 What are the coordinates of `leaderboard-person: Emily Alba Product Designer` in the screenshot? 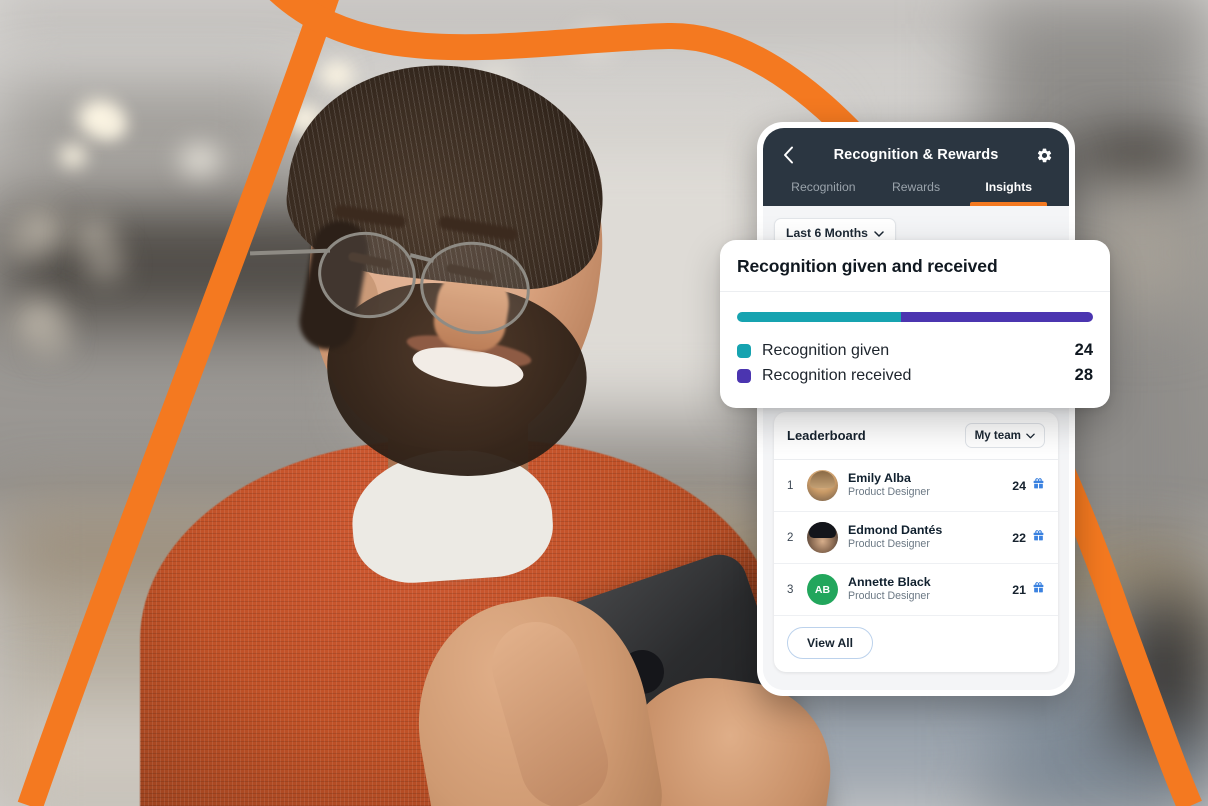 It's located at (889, 485).